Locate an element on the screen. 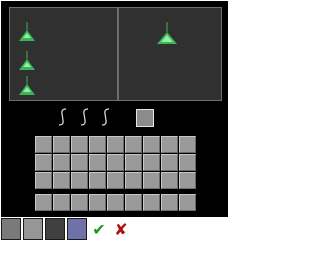 The image size is (320, 256). curve-tool-1-icon is located at coordinates (63, 117).